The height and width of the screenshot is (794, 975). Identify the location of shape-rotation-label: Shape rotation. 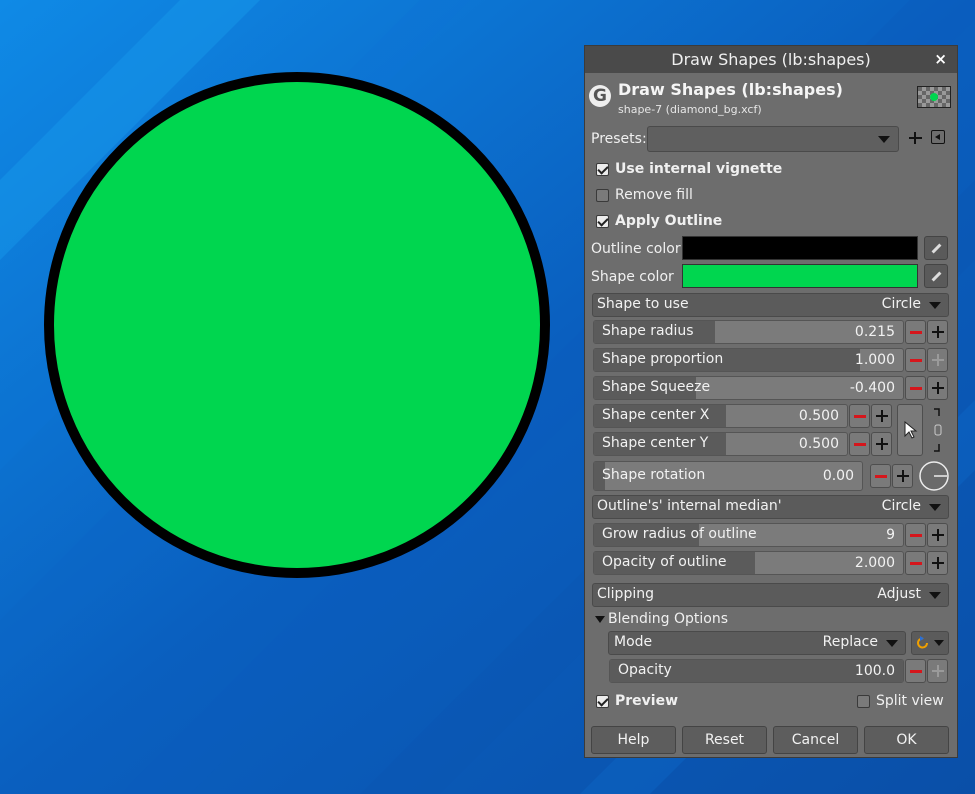
(654, 475).